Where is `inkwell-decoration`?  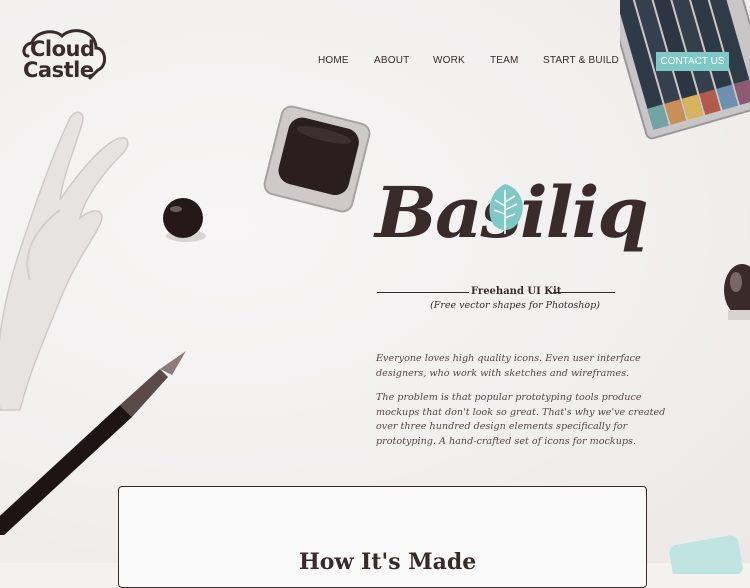 inkwell-decoration is located at coordinates (317, 159).